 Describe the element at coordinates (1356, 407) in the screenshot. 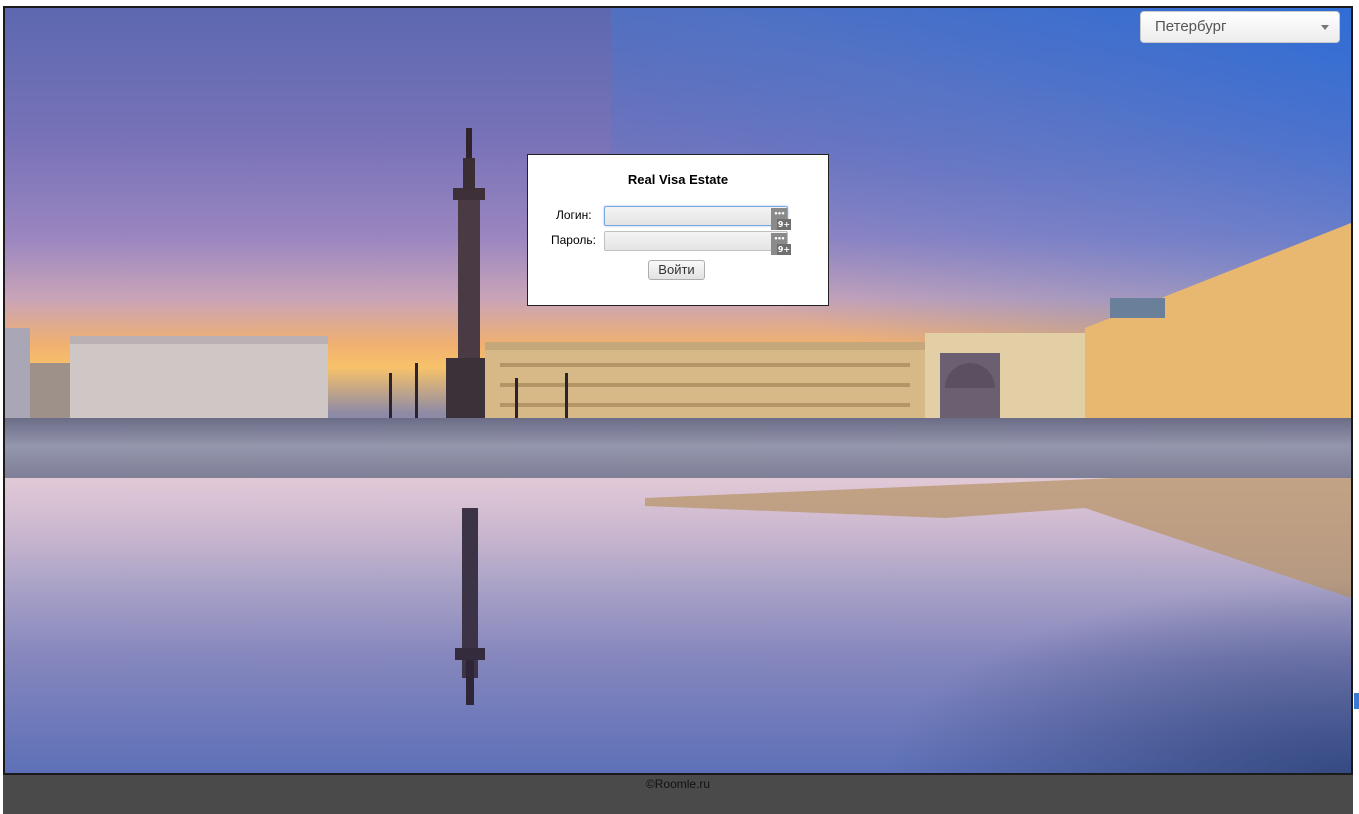

I see `right-edge-strip` at that location.